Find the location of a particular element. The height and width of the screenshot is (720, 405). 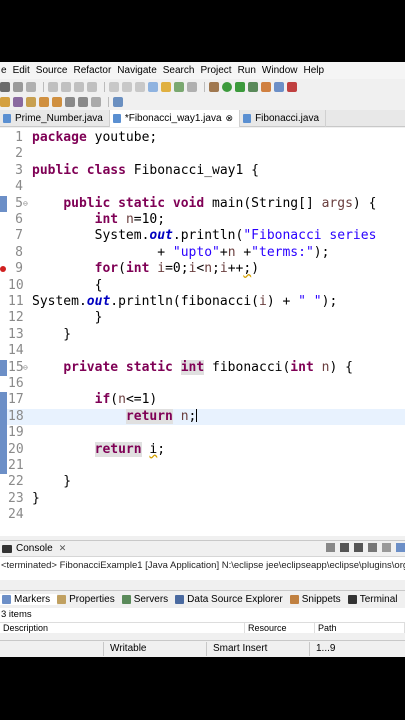

code-line: 20 return i; is located at coordinates (202, 449).